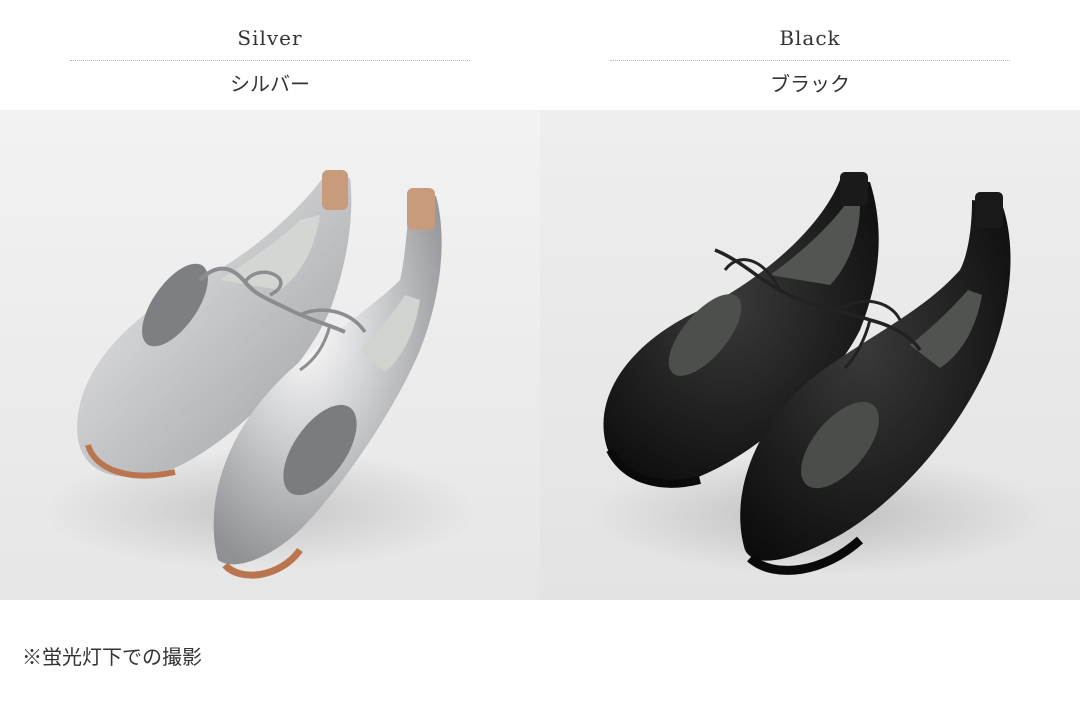 The image size is (1080, 708). I want to click on variant-label-silver: Silver シルバー, so click(270, 55).